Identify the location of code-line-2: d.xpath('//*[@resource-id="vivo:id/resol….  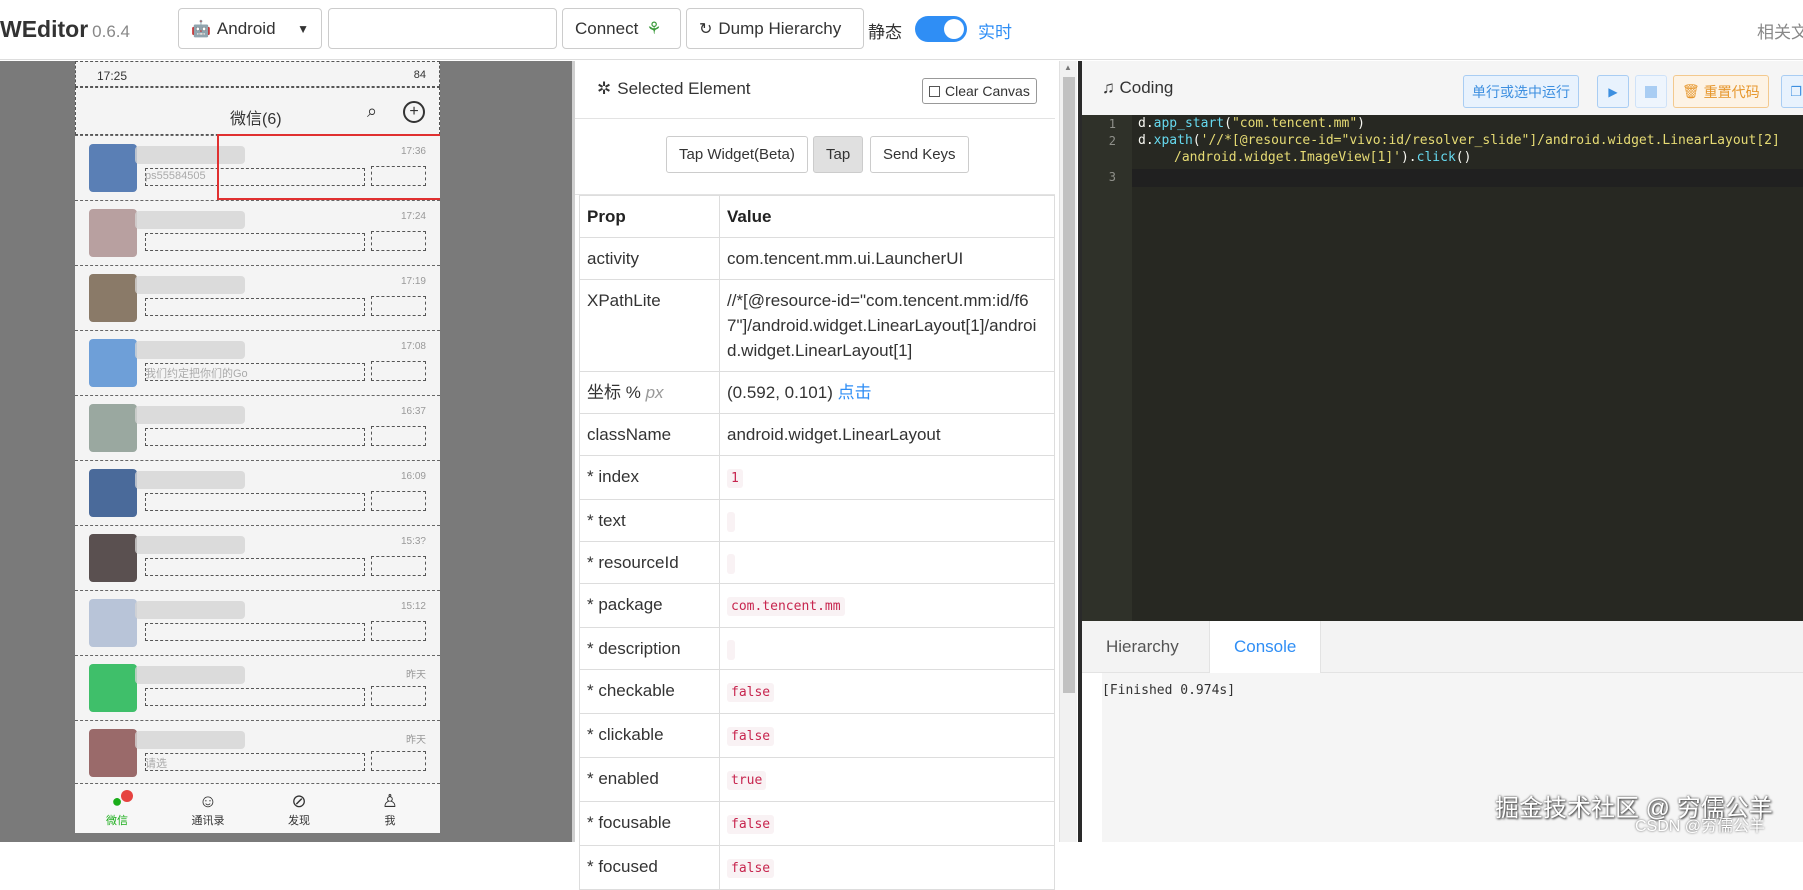
(1459, 140).